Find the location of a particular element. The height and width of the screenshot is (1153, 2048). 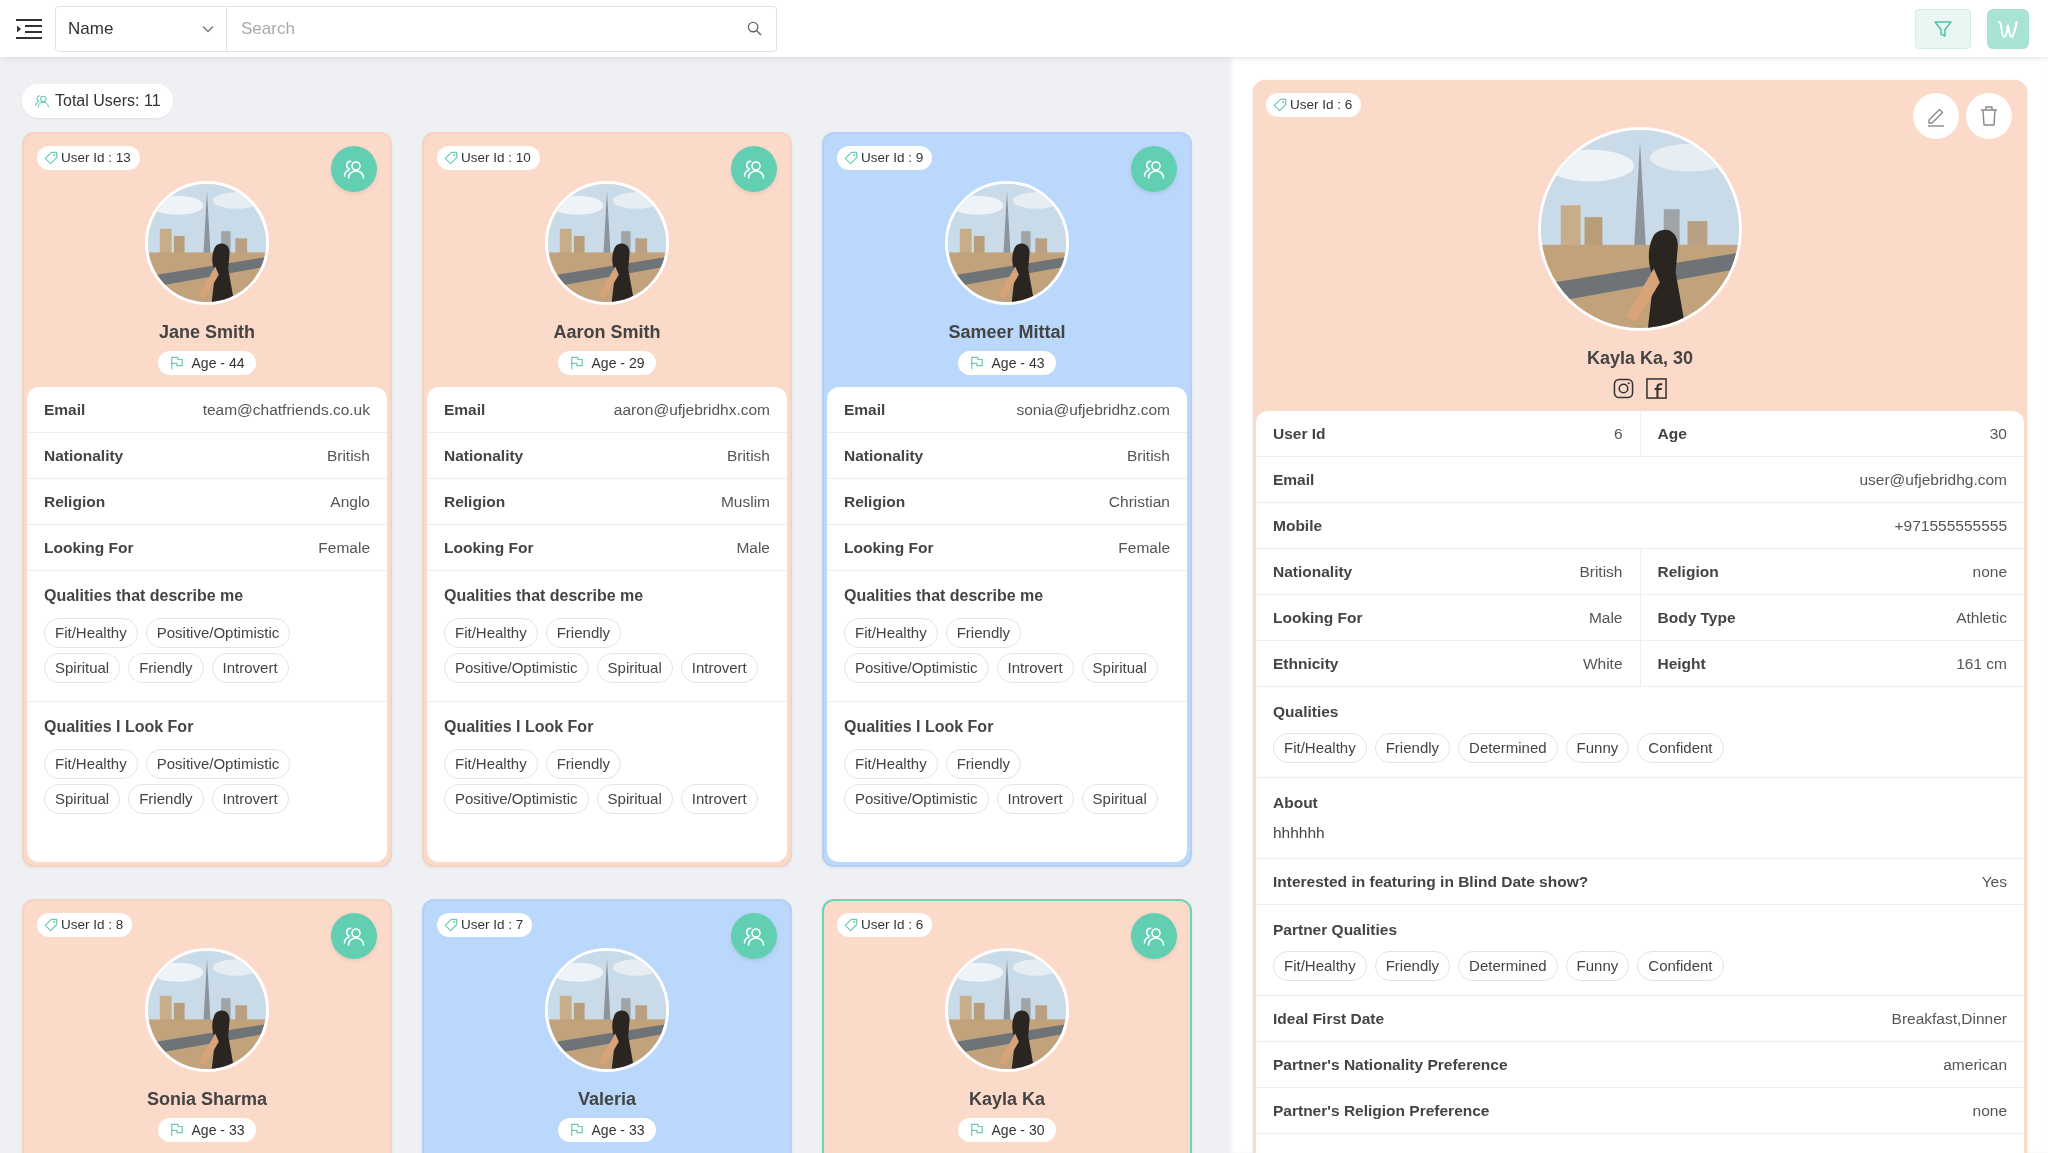

menu-icon is located at coordinates (29, 28).